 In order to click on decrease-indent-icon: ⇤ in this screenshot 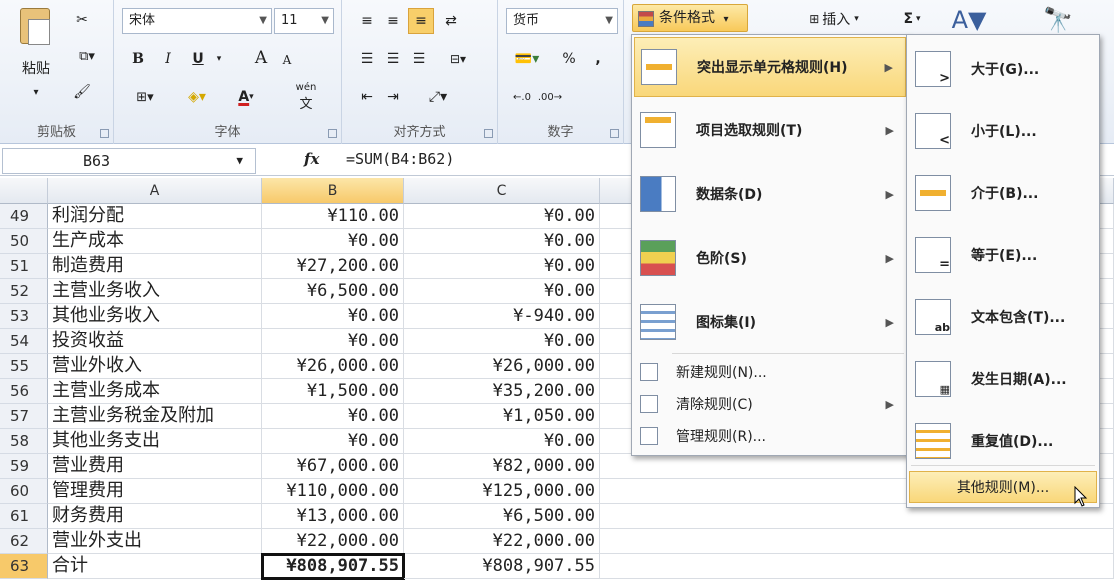, I will do `click(367, 97)`.